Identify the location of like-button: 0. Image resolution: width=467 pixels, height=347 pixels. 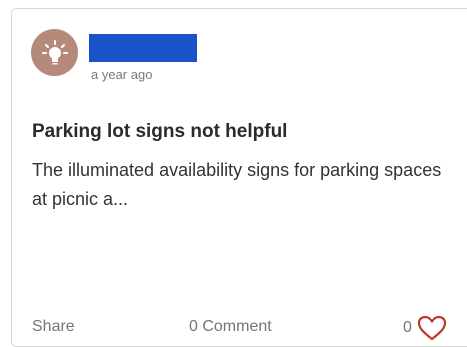
(425, 328).